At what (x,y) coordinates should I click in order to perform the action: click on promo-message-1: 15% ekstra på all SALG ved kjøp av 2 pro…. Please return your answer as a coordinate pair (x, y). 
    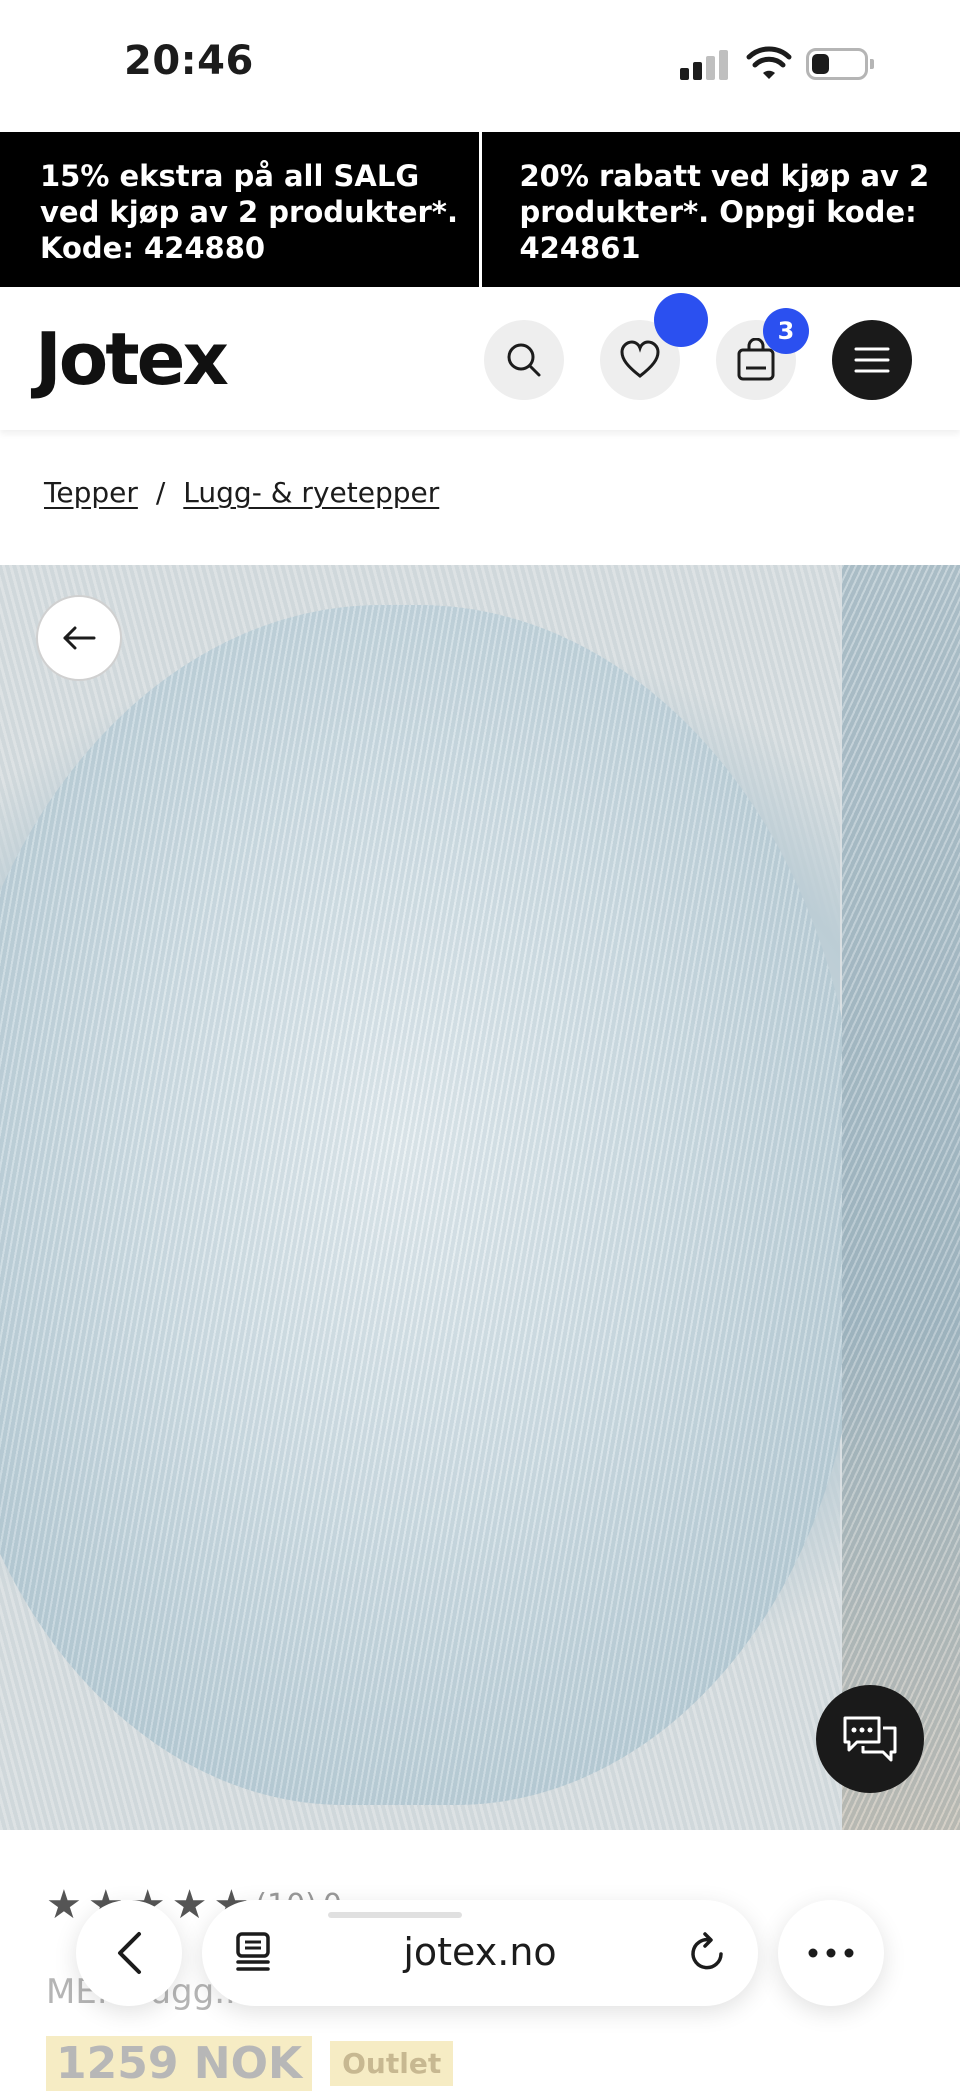
    Looking at the image, I should click on (239, 209).